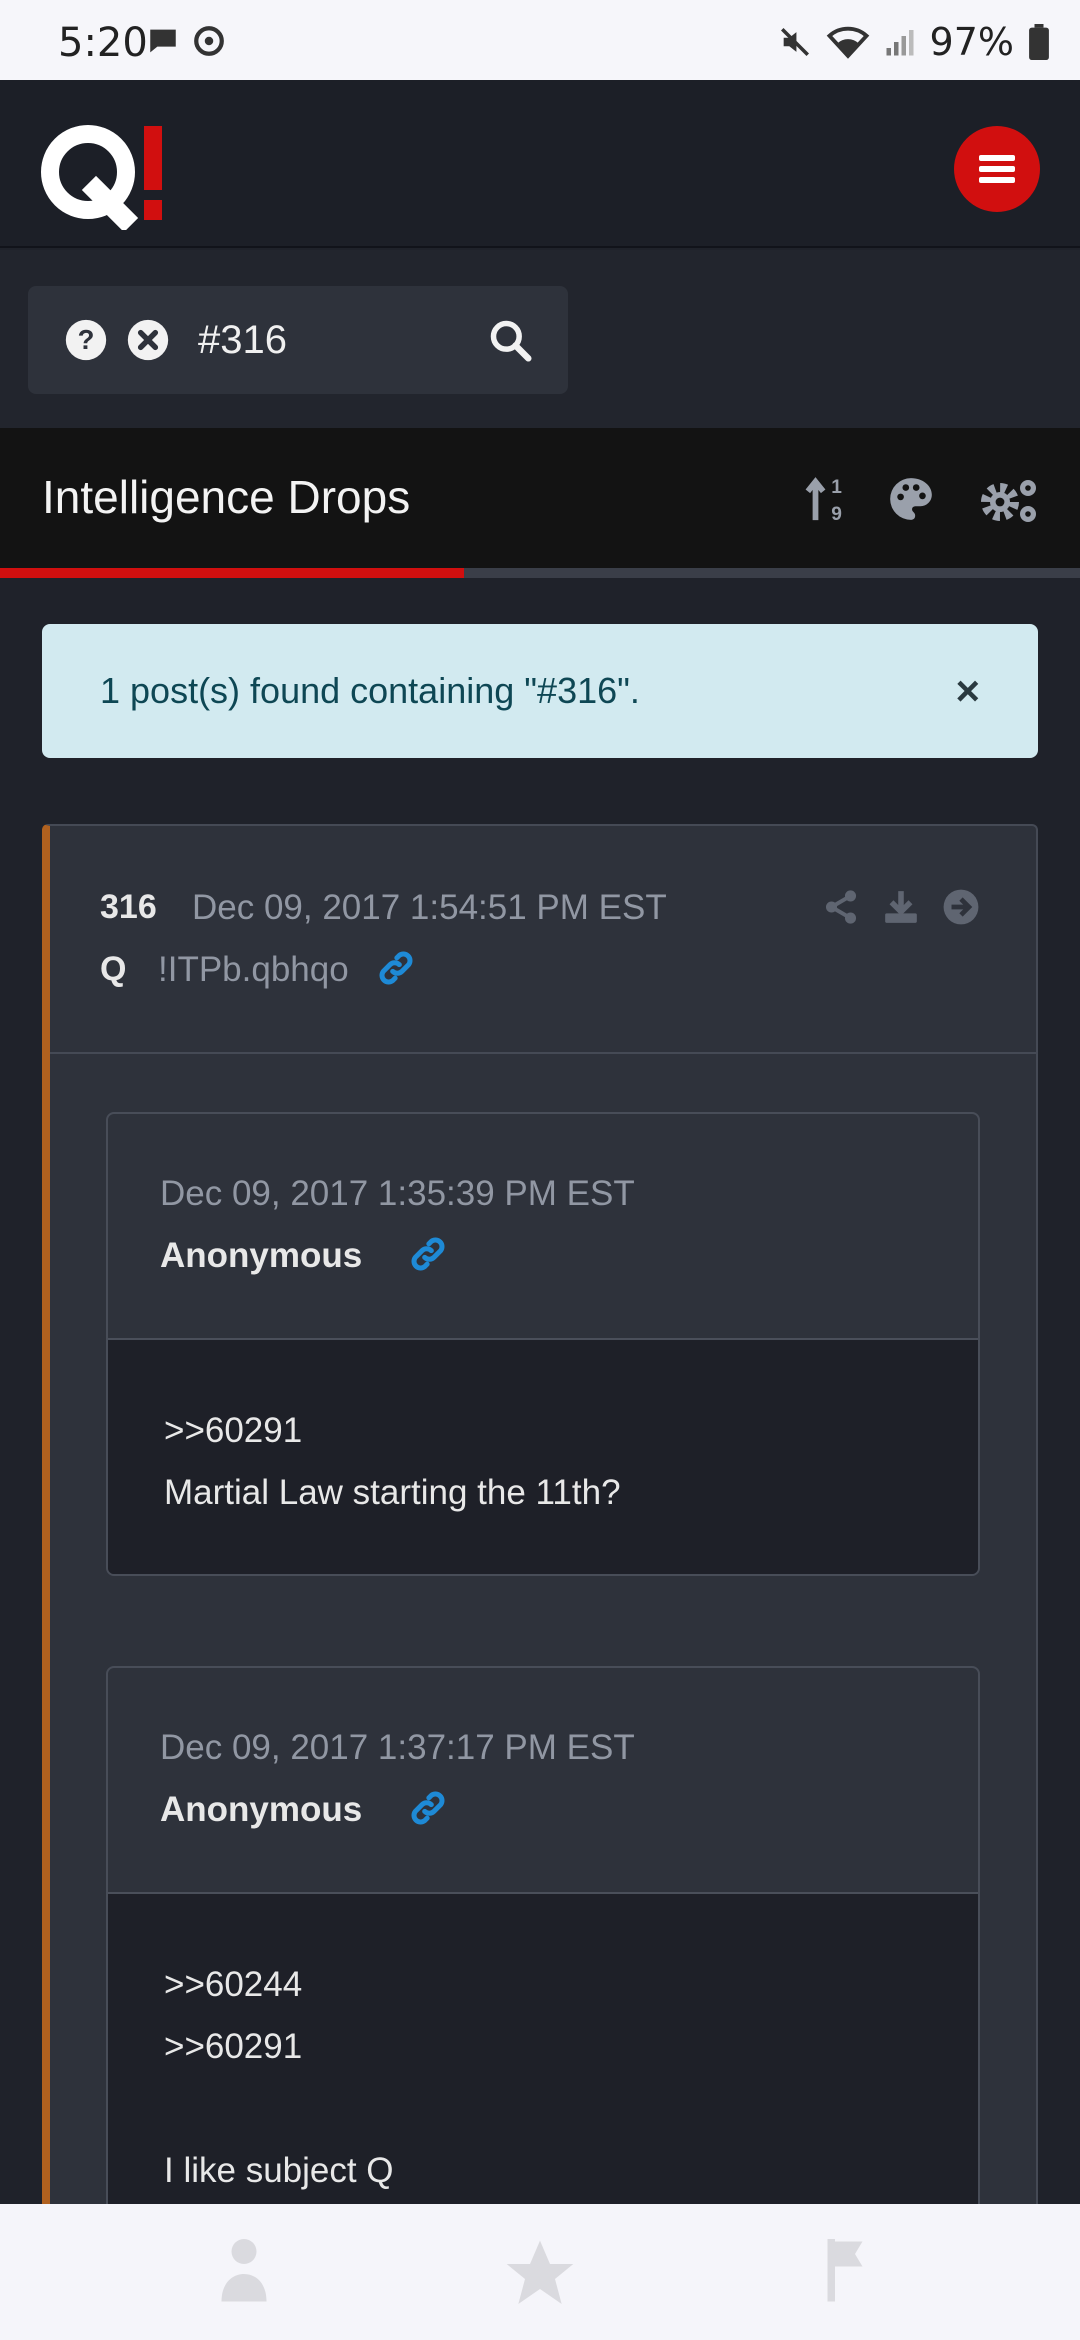 This screenshot has width=1080, height=2340. Describe the element at coordinates (971, 42) in the screenshot. I see `battery-percent: 97%` at that location.